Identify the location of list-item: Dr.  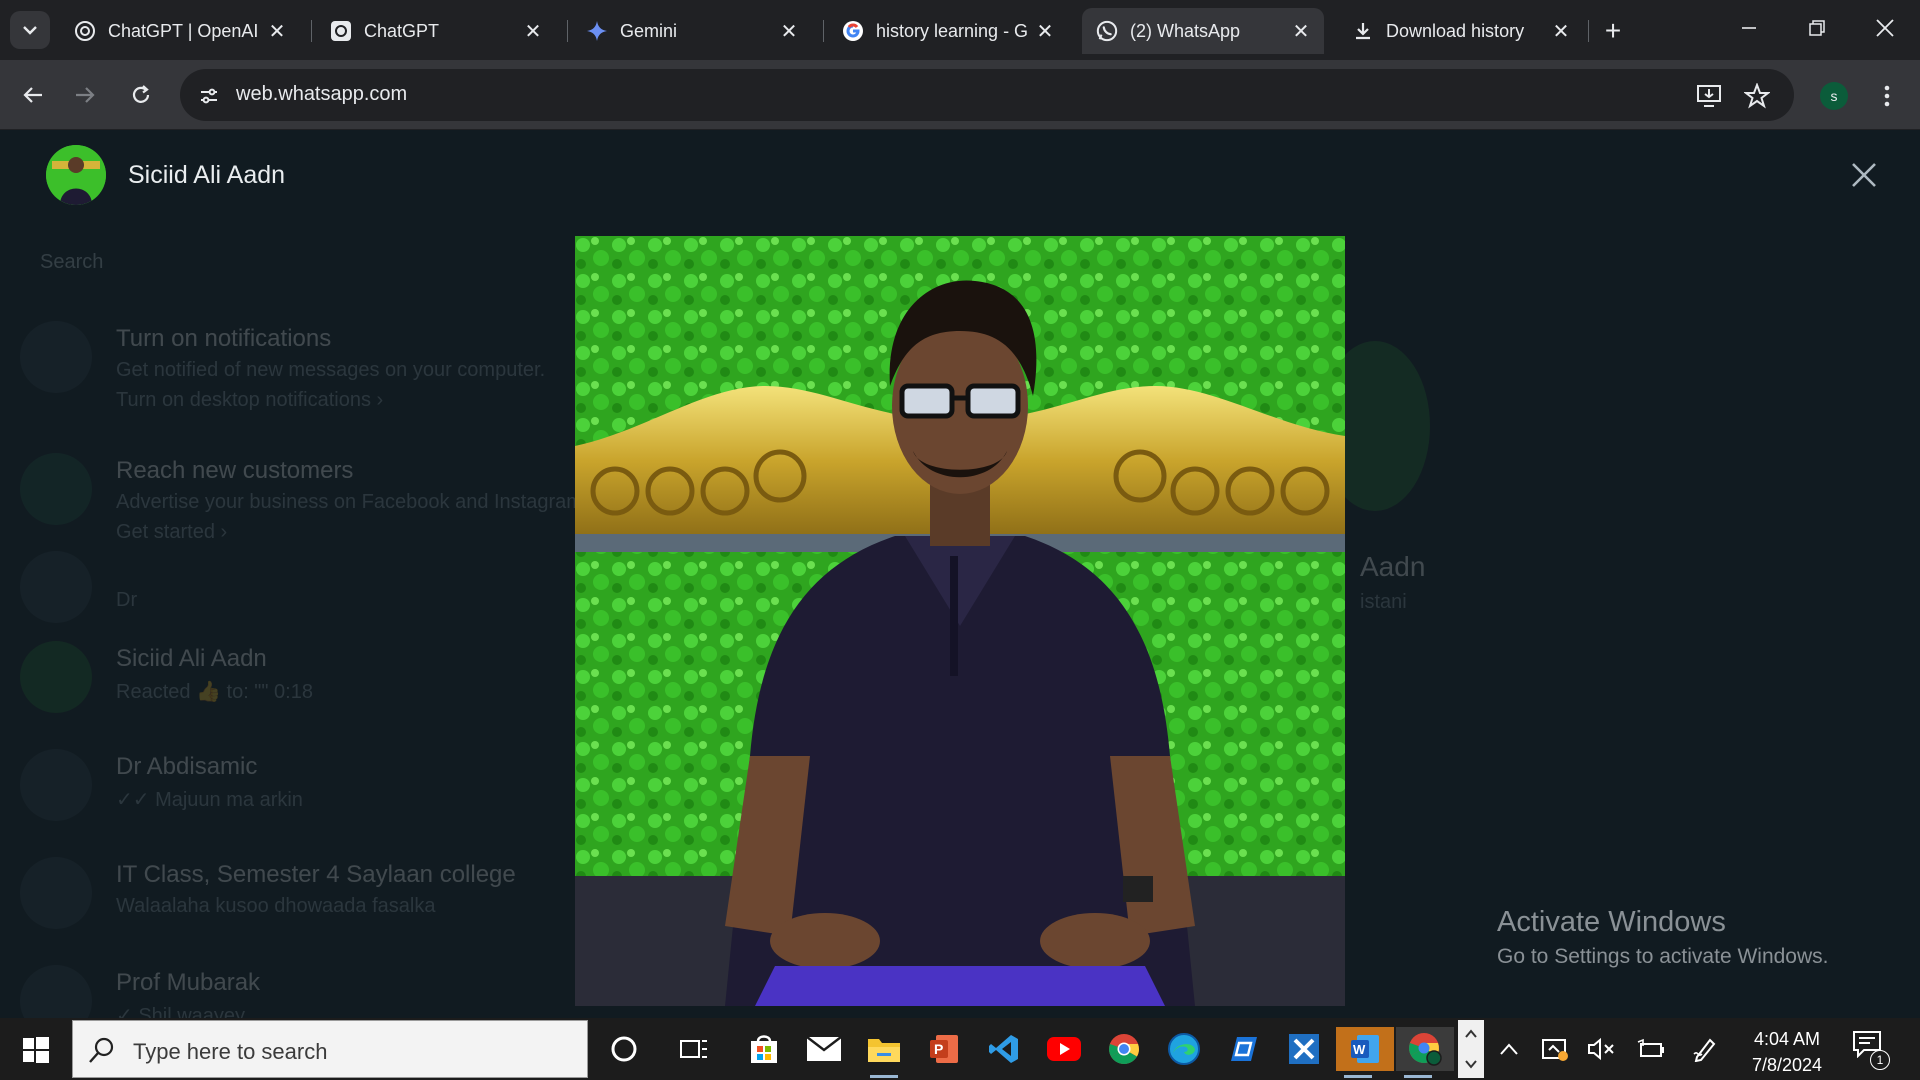
(300, 591).